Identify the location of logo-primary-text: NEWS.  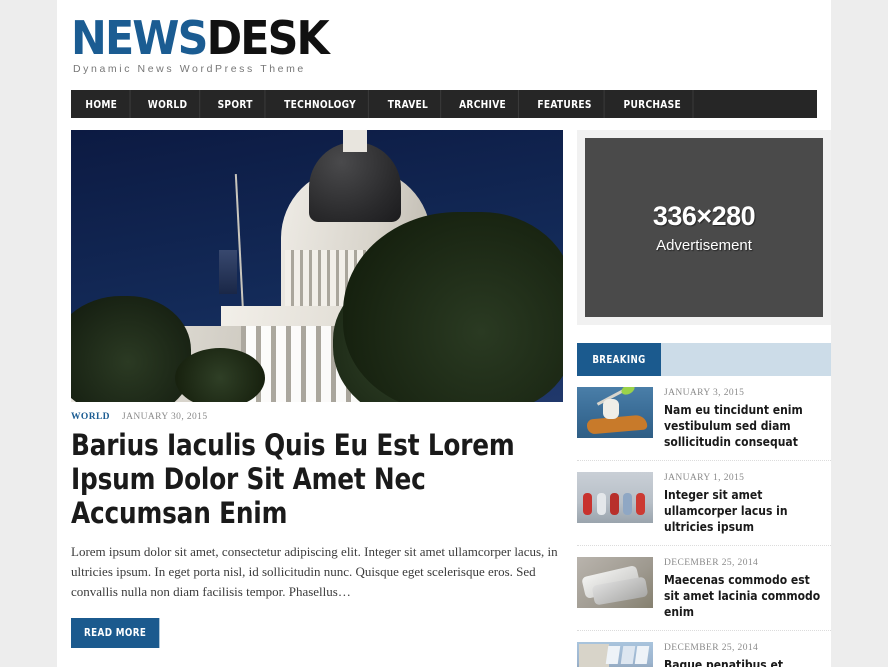
(139, 38).